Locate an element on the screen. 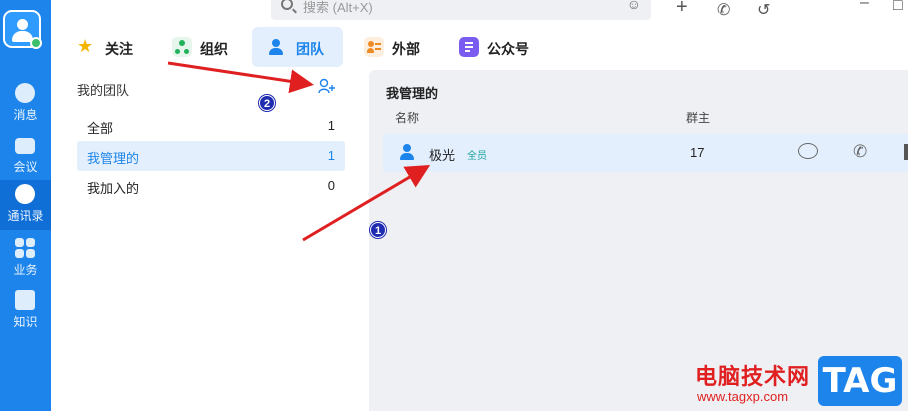 The width and height of the screenshot is (908, 411). star-icon: ★ is located at coordinates (85, 46).